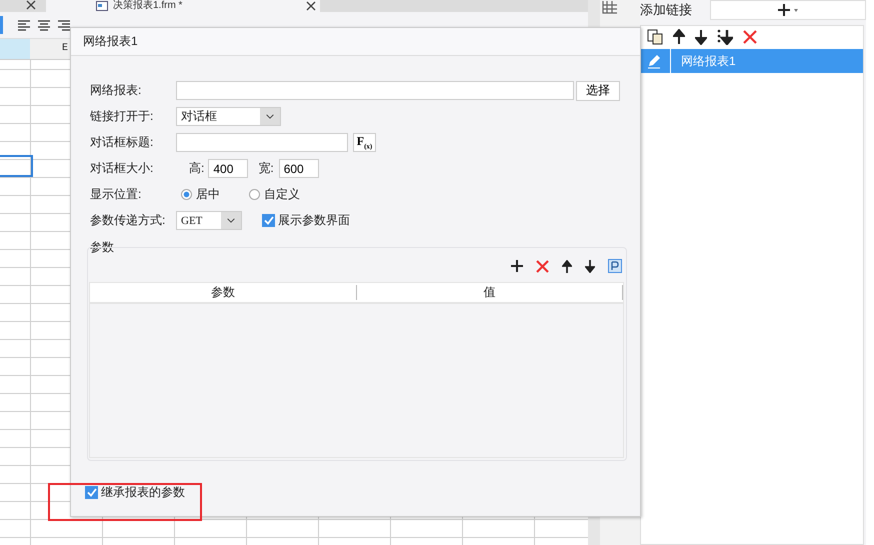  I want to click on formula-button: F$_{(x)}$, so click(364, 142).